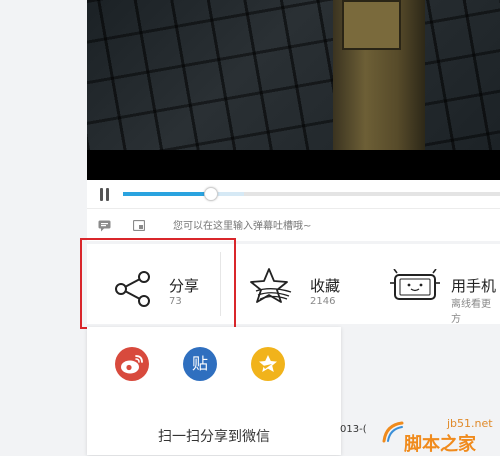 The image size is (500, 456). I want to click on pause-icon, so click(105, 194).